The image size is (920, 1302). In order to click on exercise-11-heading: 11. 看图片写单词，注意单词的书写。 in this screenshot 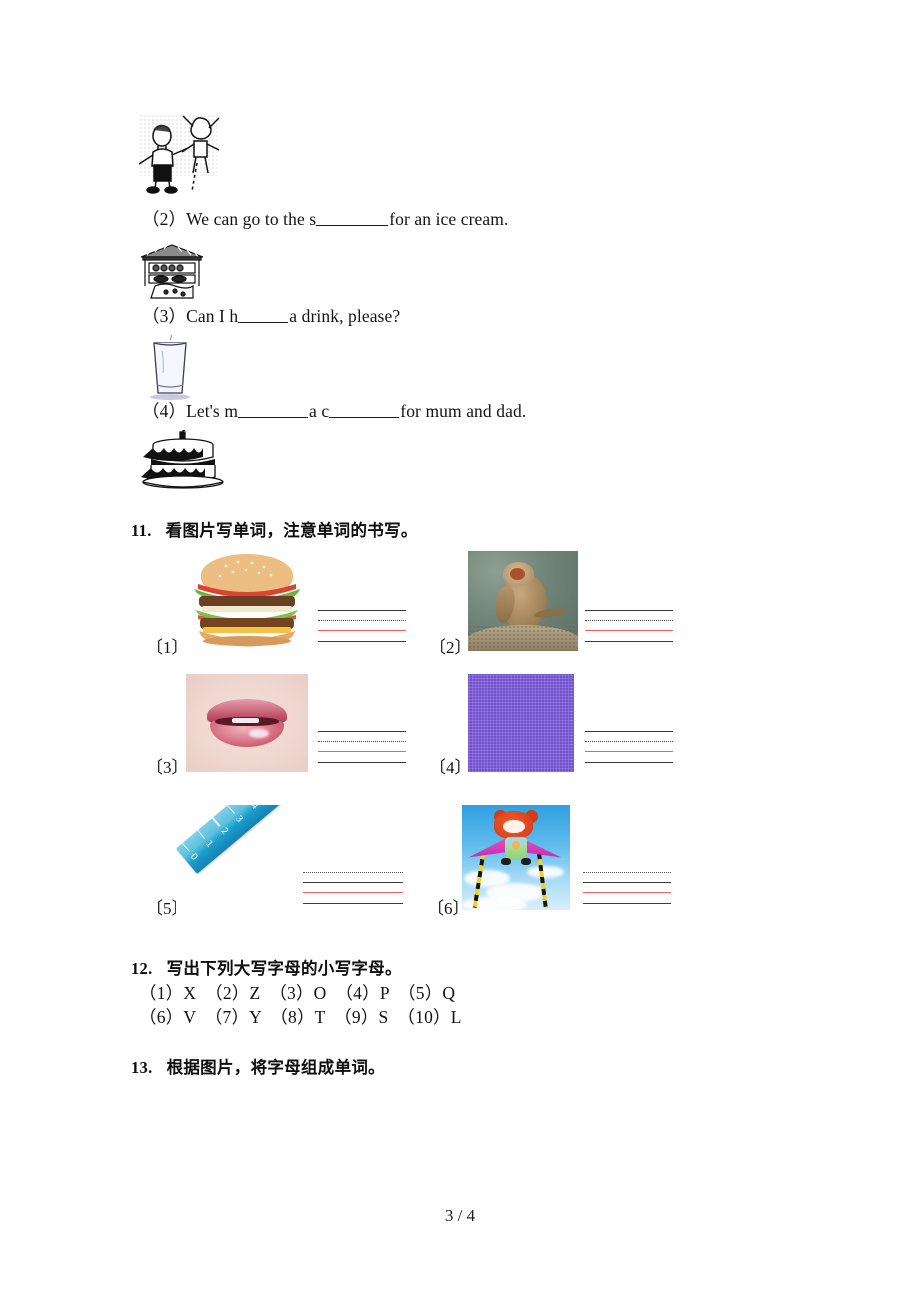, I will do `click(274, 529)`.